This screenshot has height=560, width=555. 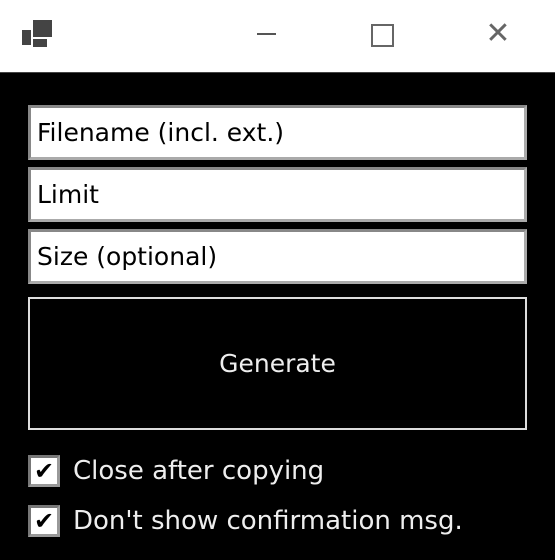 I want to click on close-icon: ✕, so click(x=498, y=33).